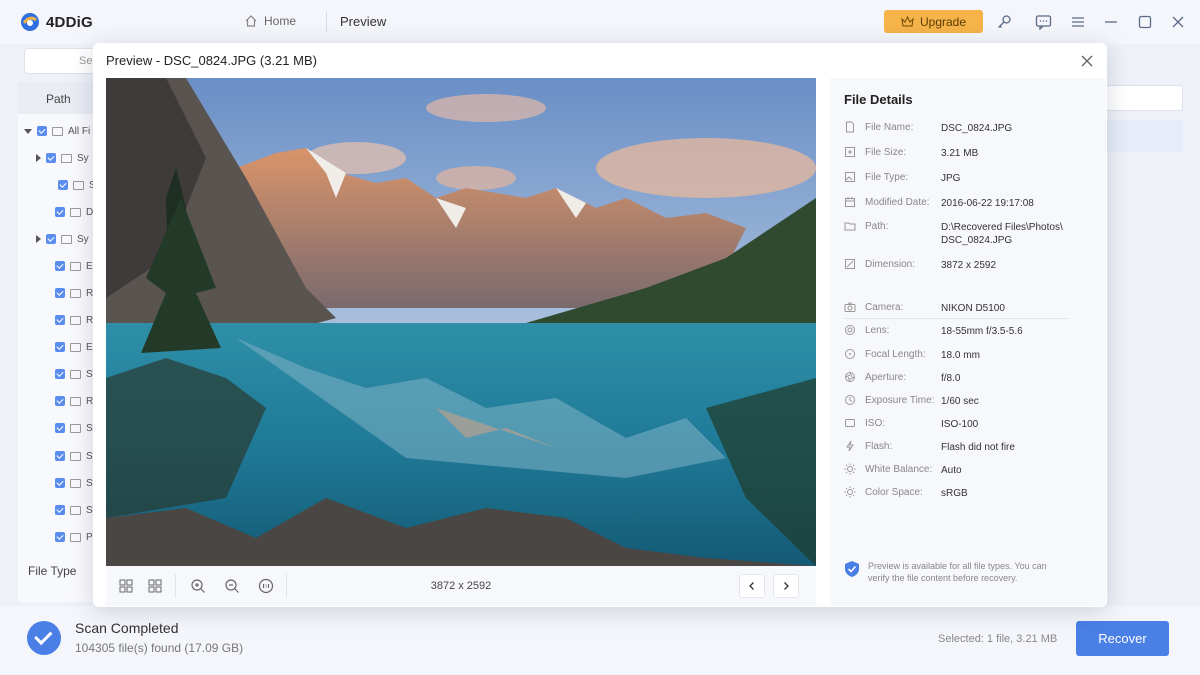  I want to click on background-selected-row, so click(1144, 136).